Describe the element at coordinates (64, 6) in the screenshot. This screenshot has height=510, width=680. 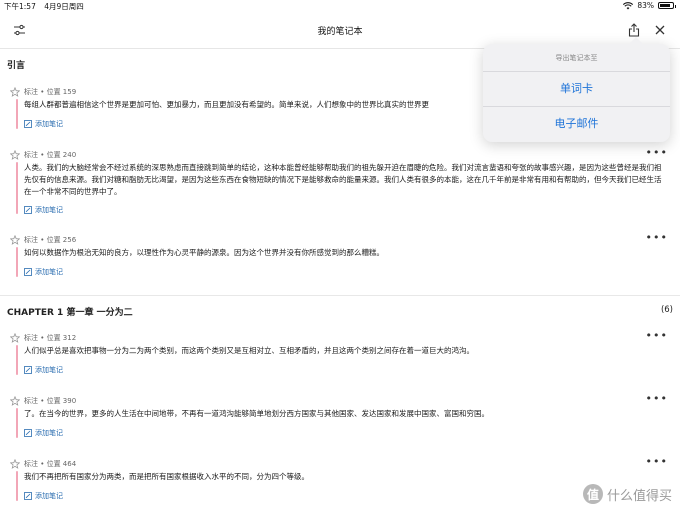
I see `status-date: 4月9日周四` at that location.